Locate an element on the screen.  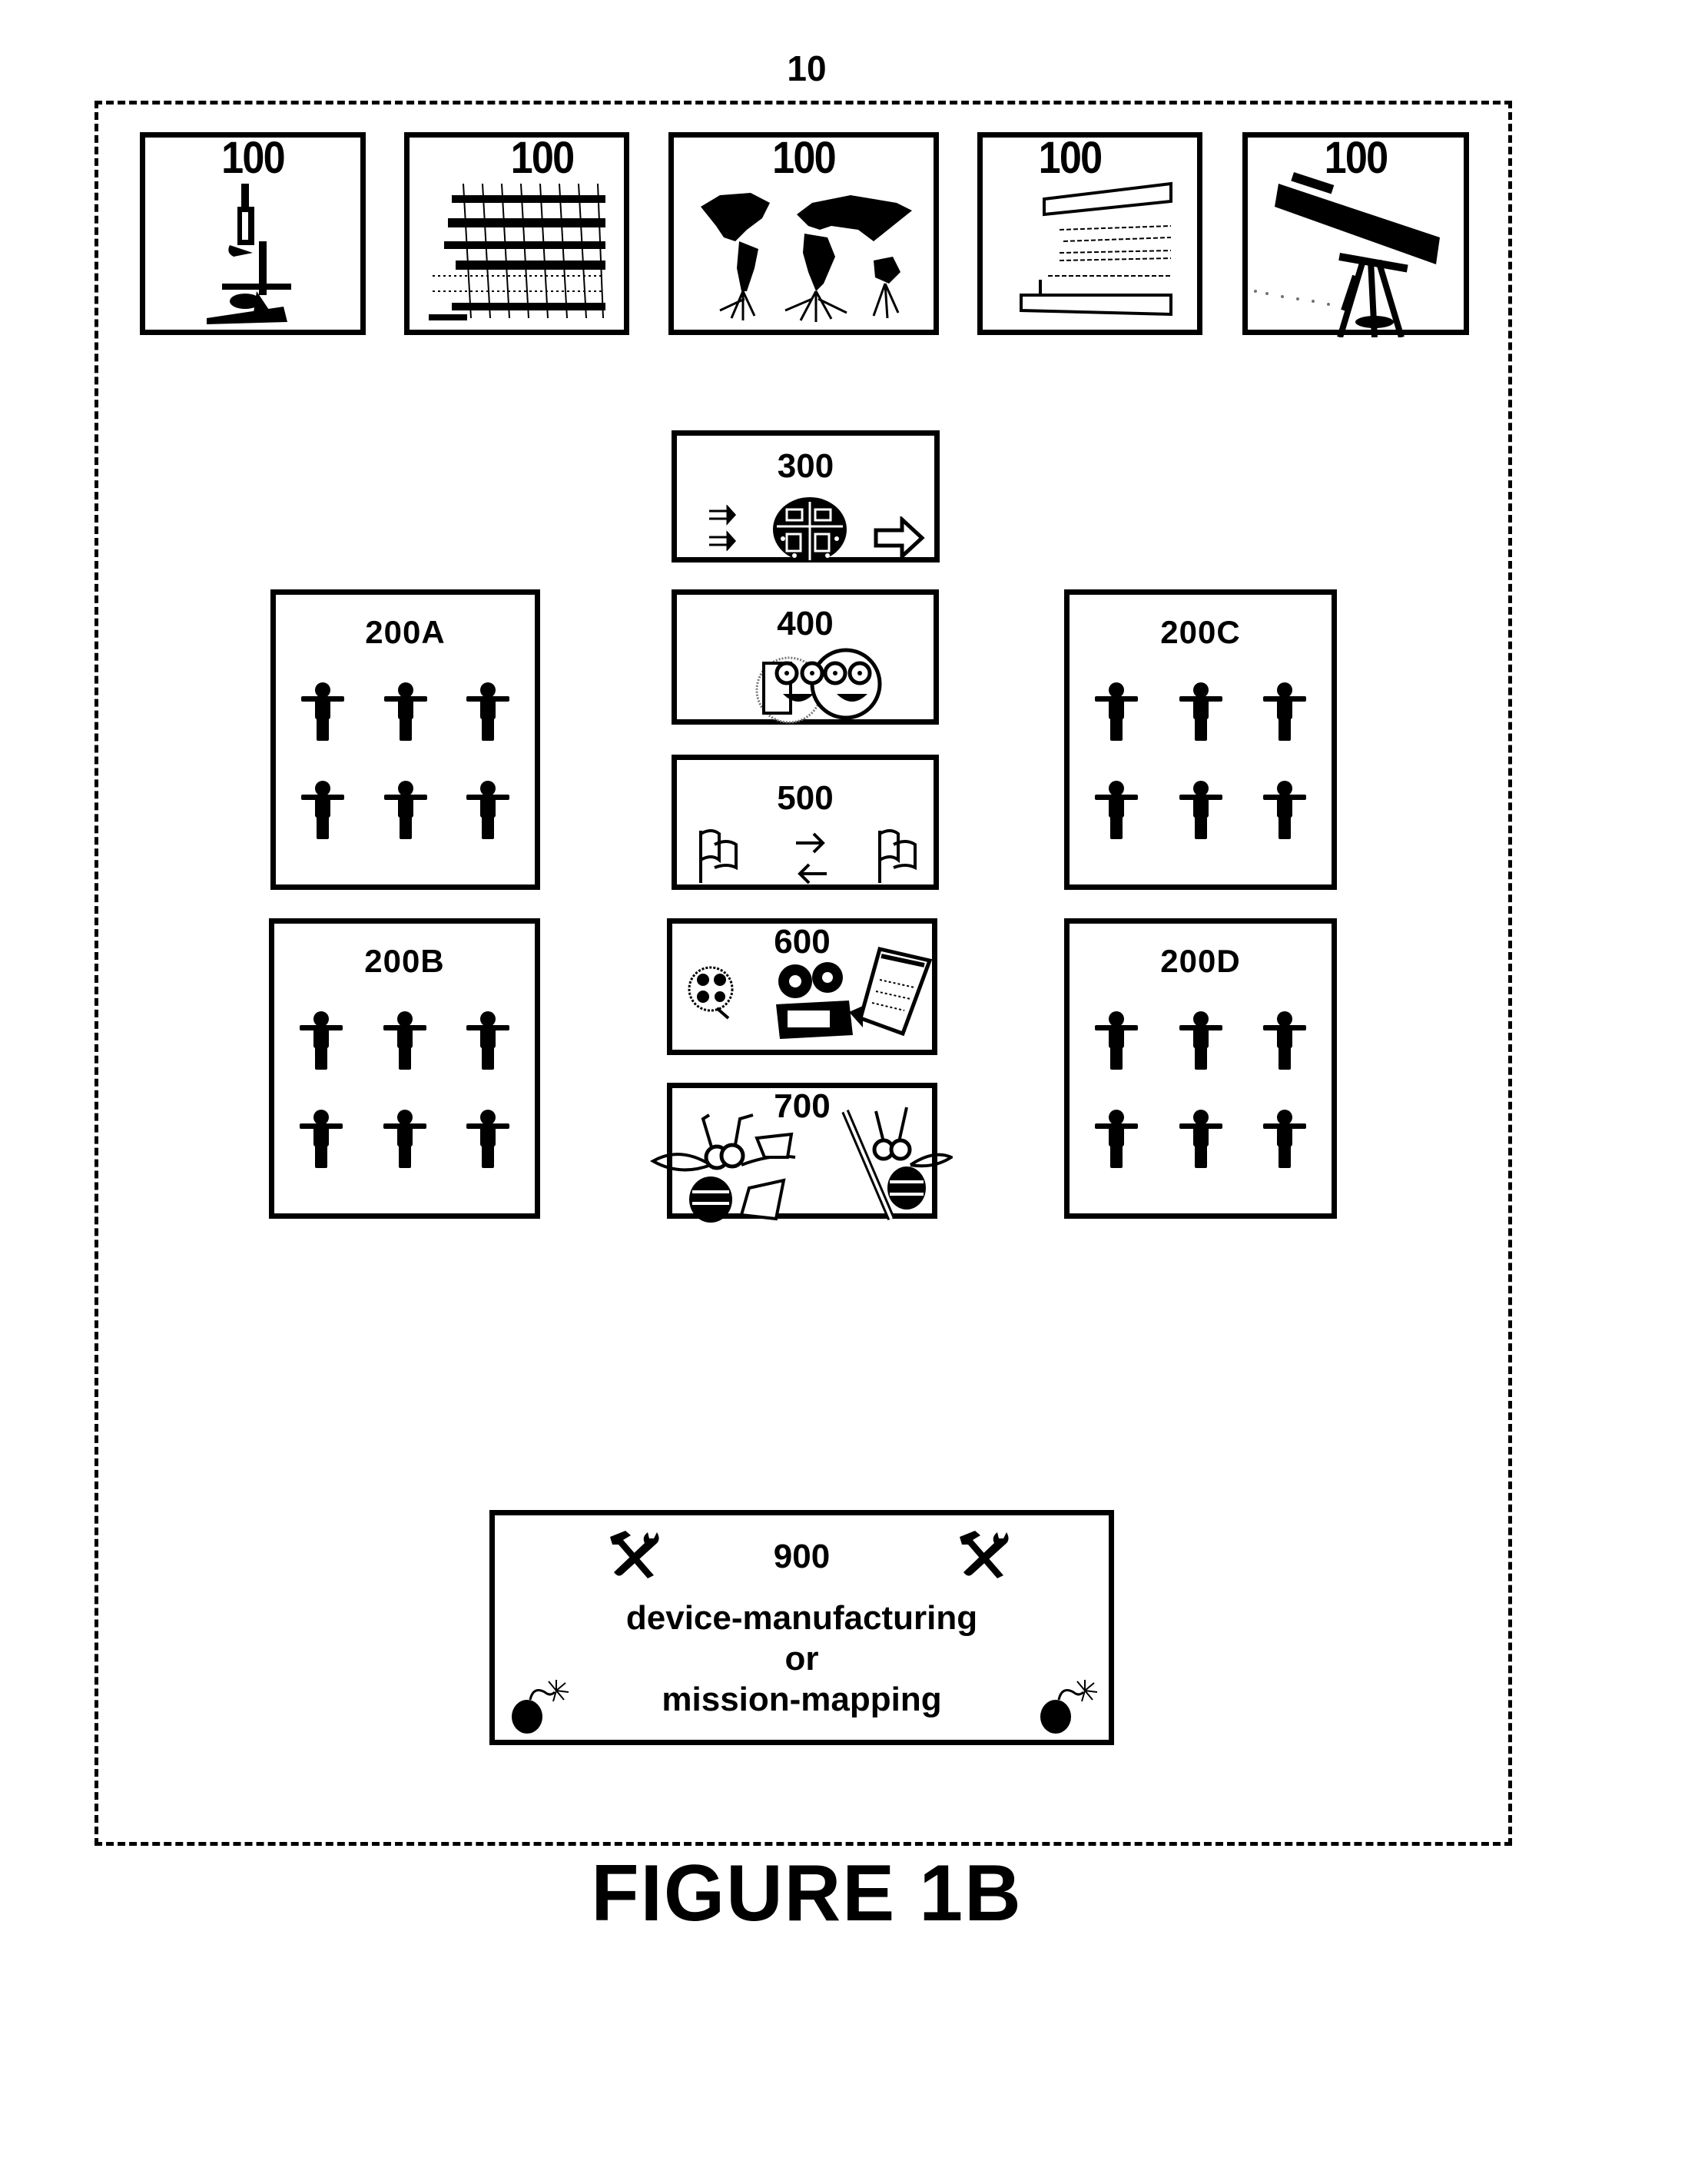
group-label: 200C is located at coordinates (1201, 632).